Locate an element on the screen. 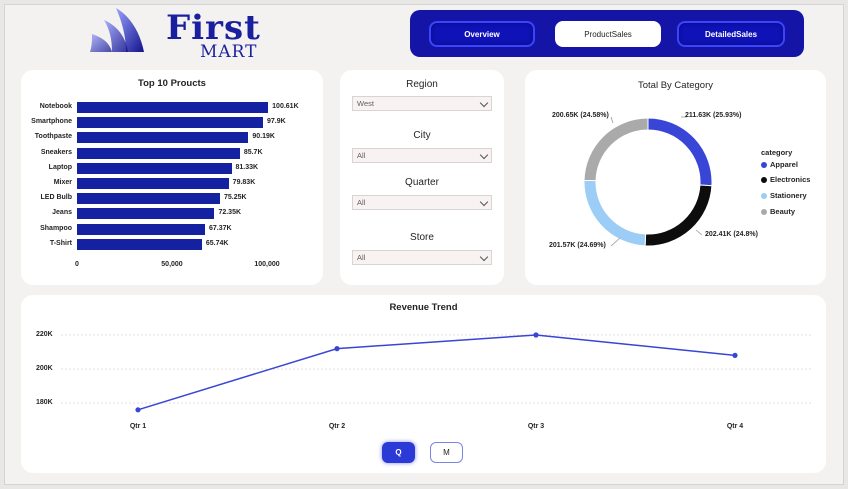 The width and height of the screenshot is (848, 489). revenue-series-line is located at coordinates (436, 372).